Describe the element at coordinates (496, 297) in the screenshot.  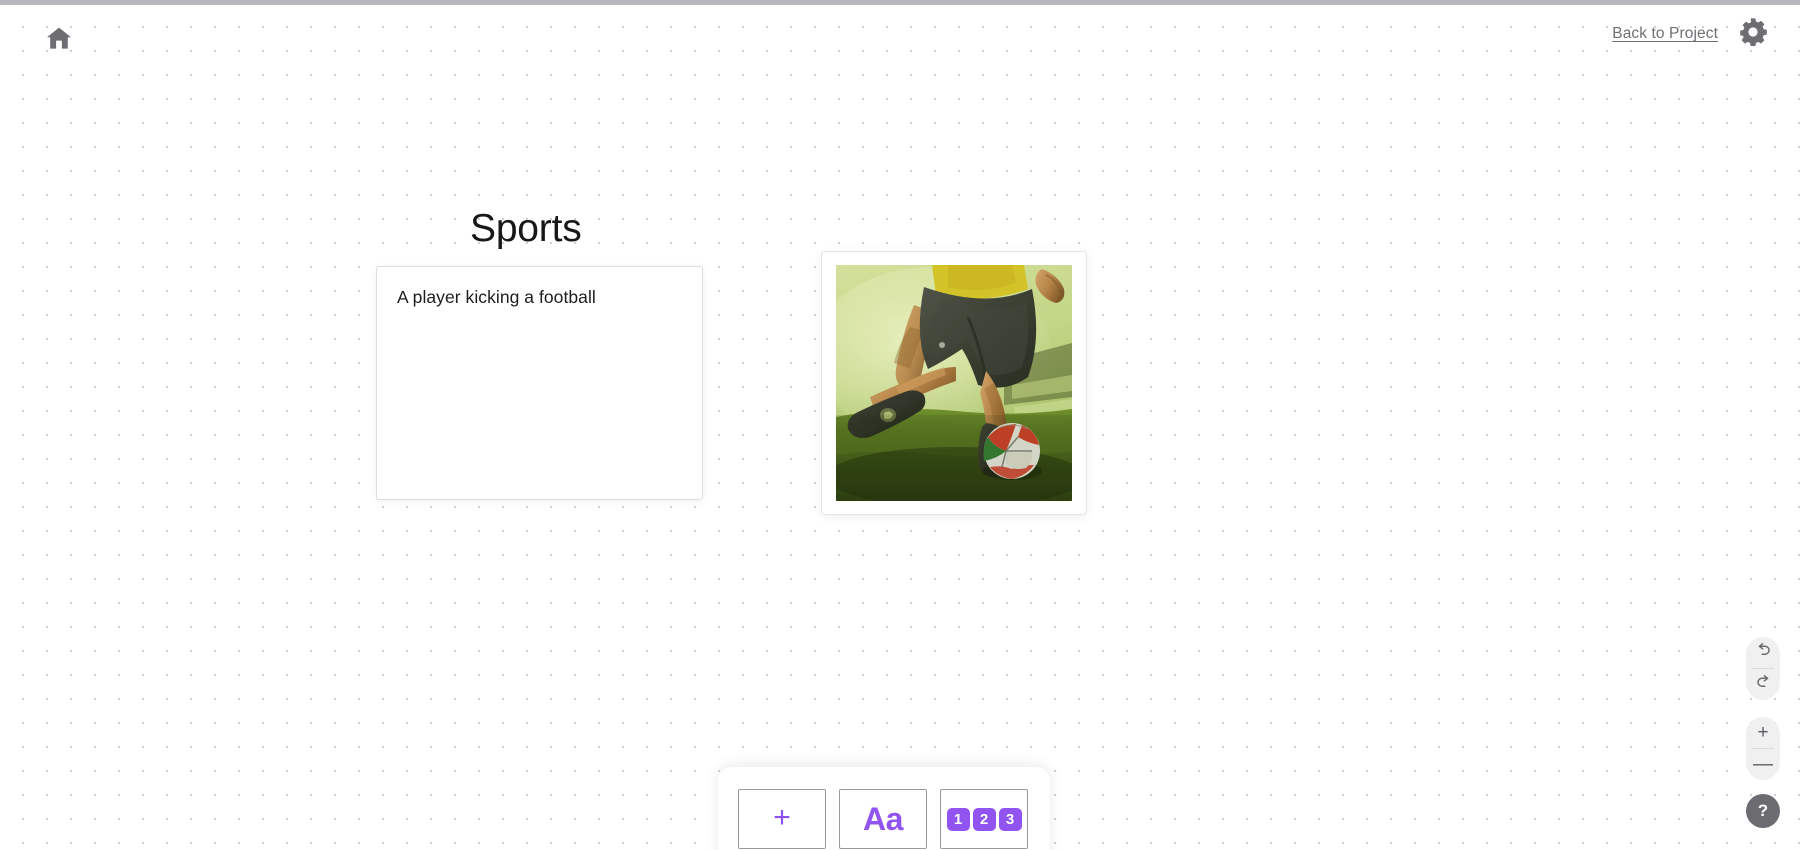
I see `text-element-content: A player kicking a football` at that location.